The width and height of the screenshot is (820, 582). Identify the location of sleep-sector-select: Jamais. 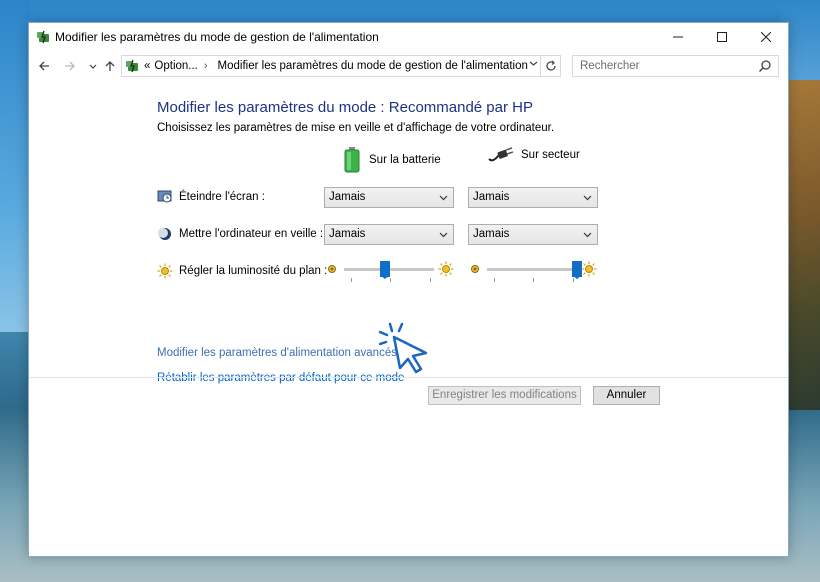
(533, 234).